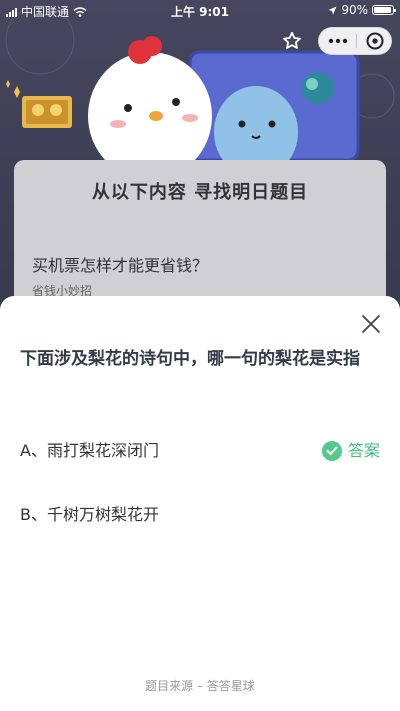  I want to click on close-icon, so click(371, 324).